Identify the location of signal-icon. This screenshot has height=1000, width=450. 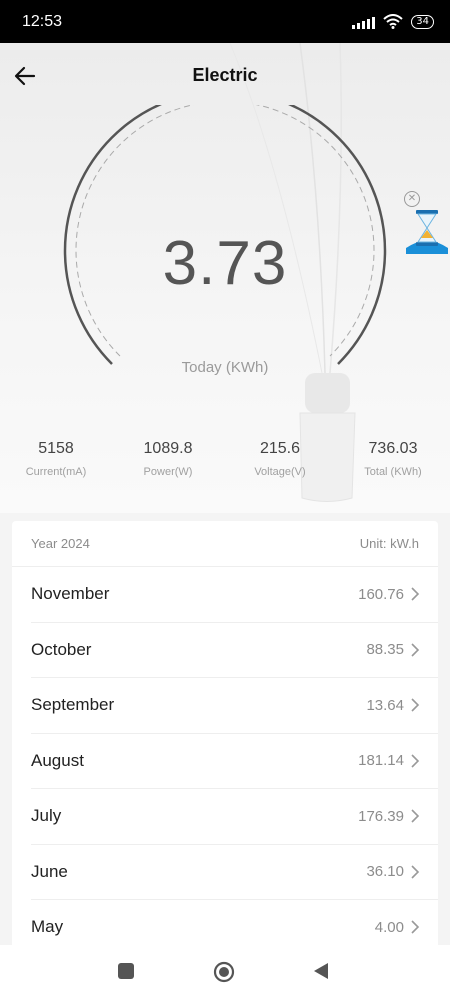
(364, 22).